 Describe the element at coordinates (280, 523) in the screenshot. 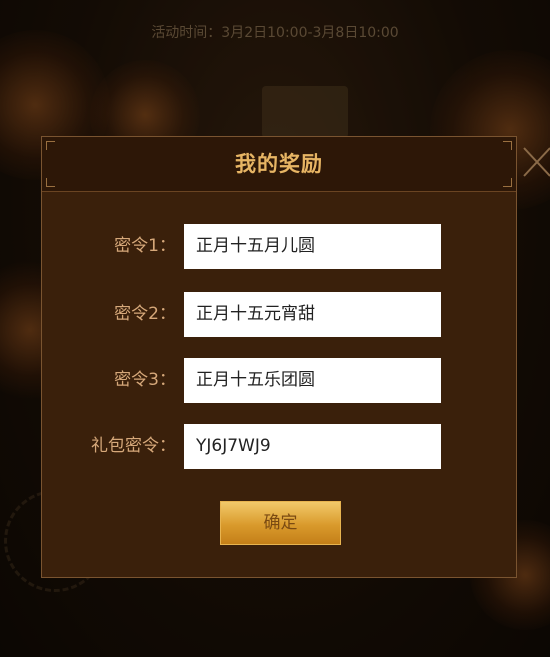

I see `confirm-button: 确定` at that location.